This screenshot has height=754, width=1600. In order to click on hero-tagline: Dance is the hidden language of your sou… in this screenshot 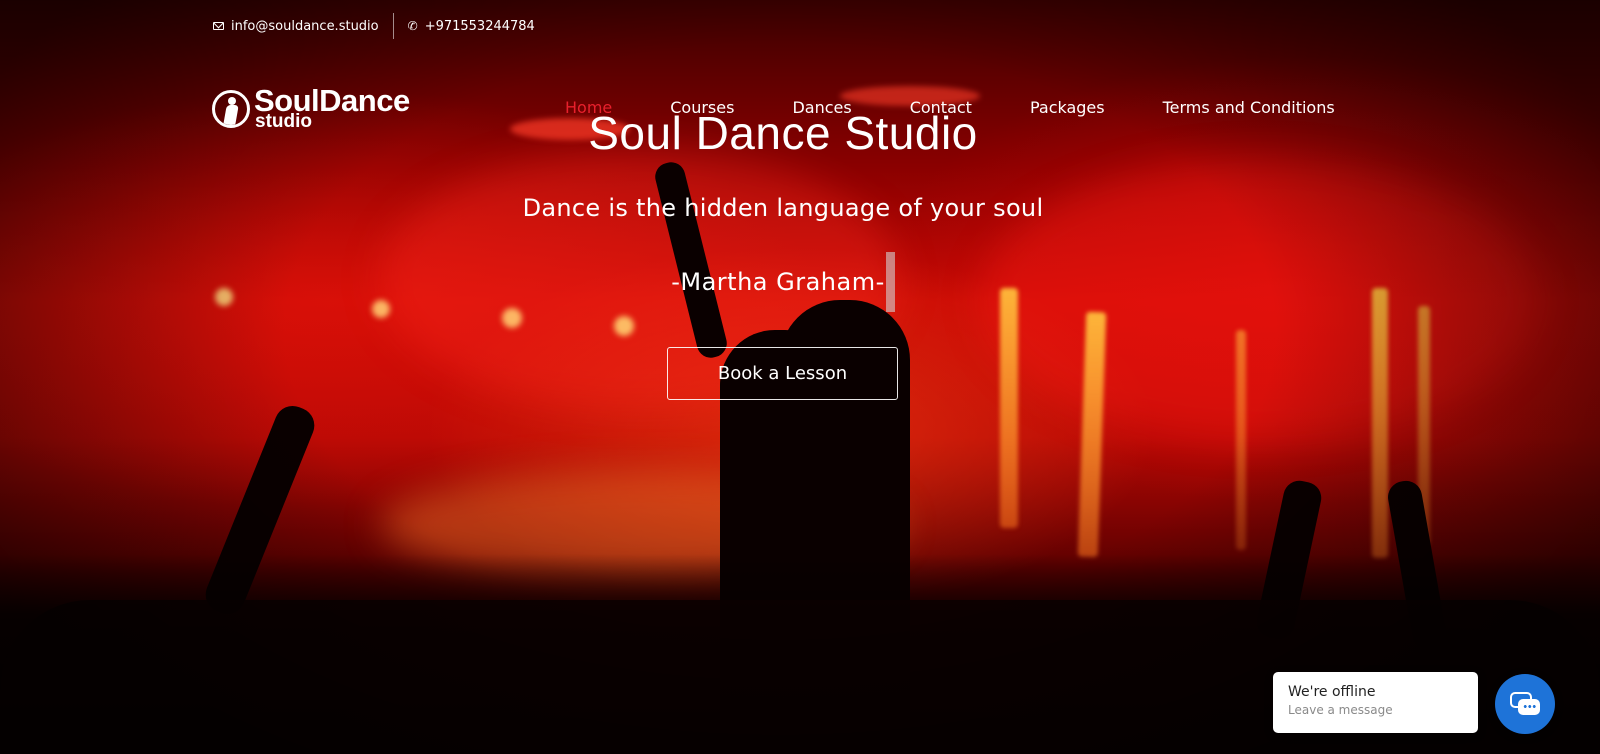, I will do `click(783, 208)`.